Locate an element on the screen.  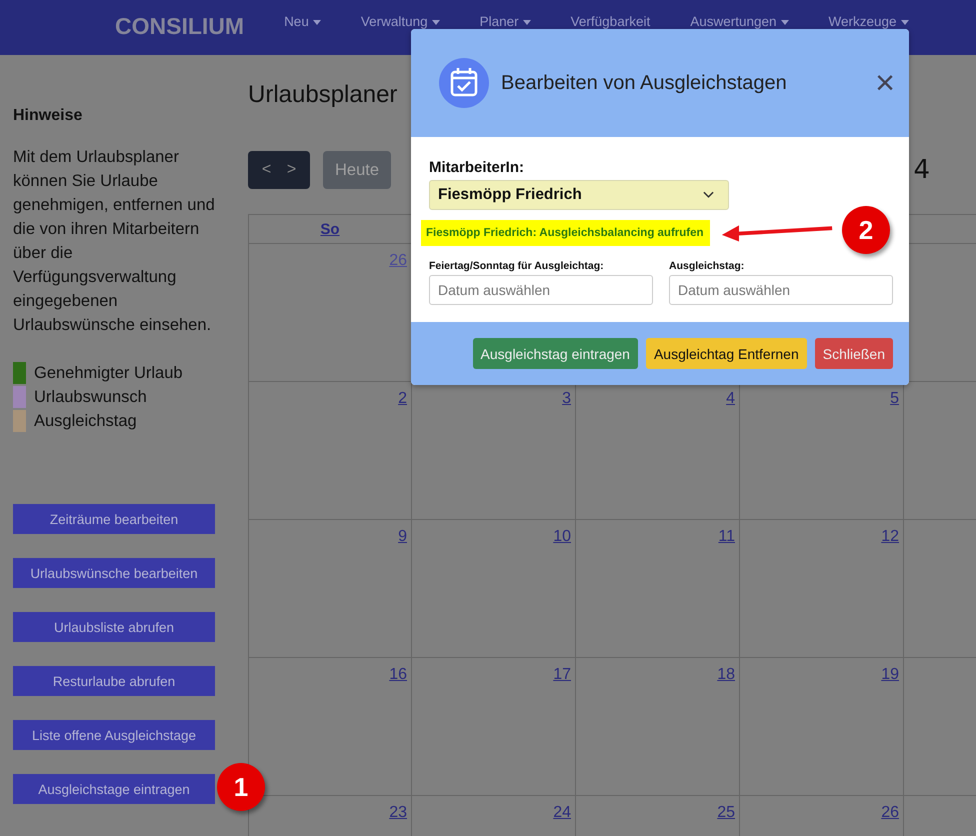
sidebar-button: Liste offene Ausgleichstage is located at coordinates (114, 735).